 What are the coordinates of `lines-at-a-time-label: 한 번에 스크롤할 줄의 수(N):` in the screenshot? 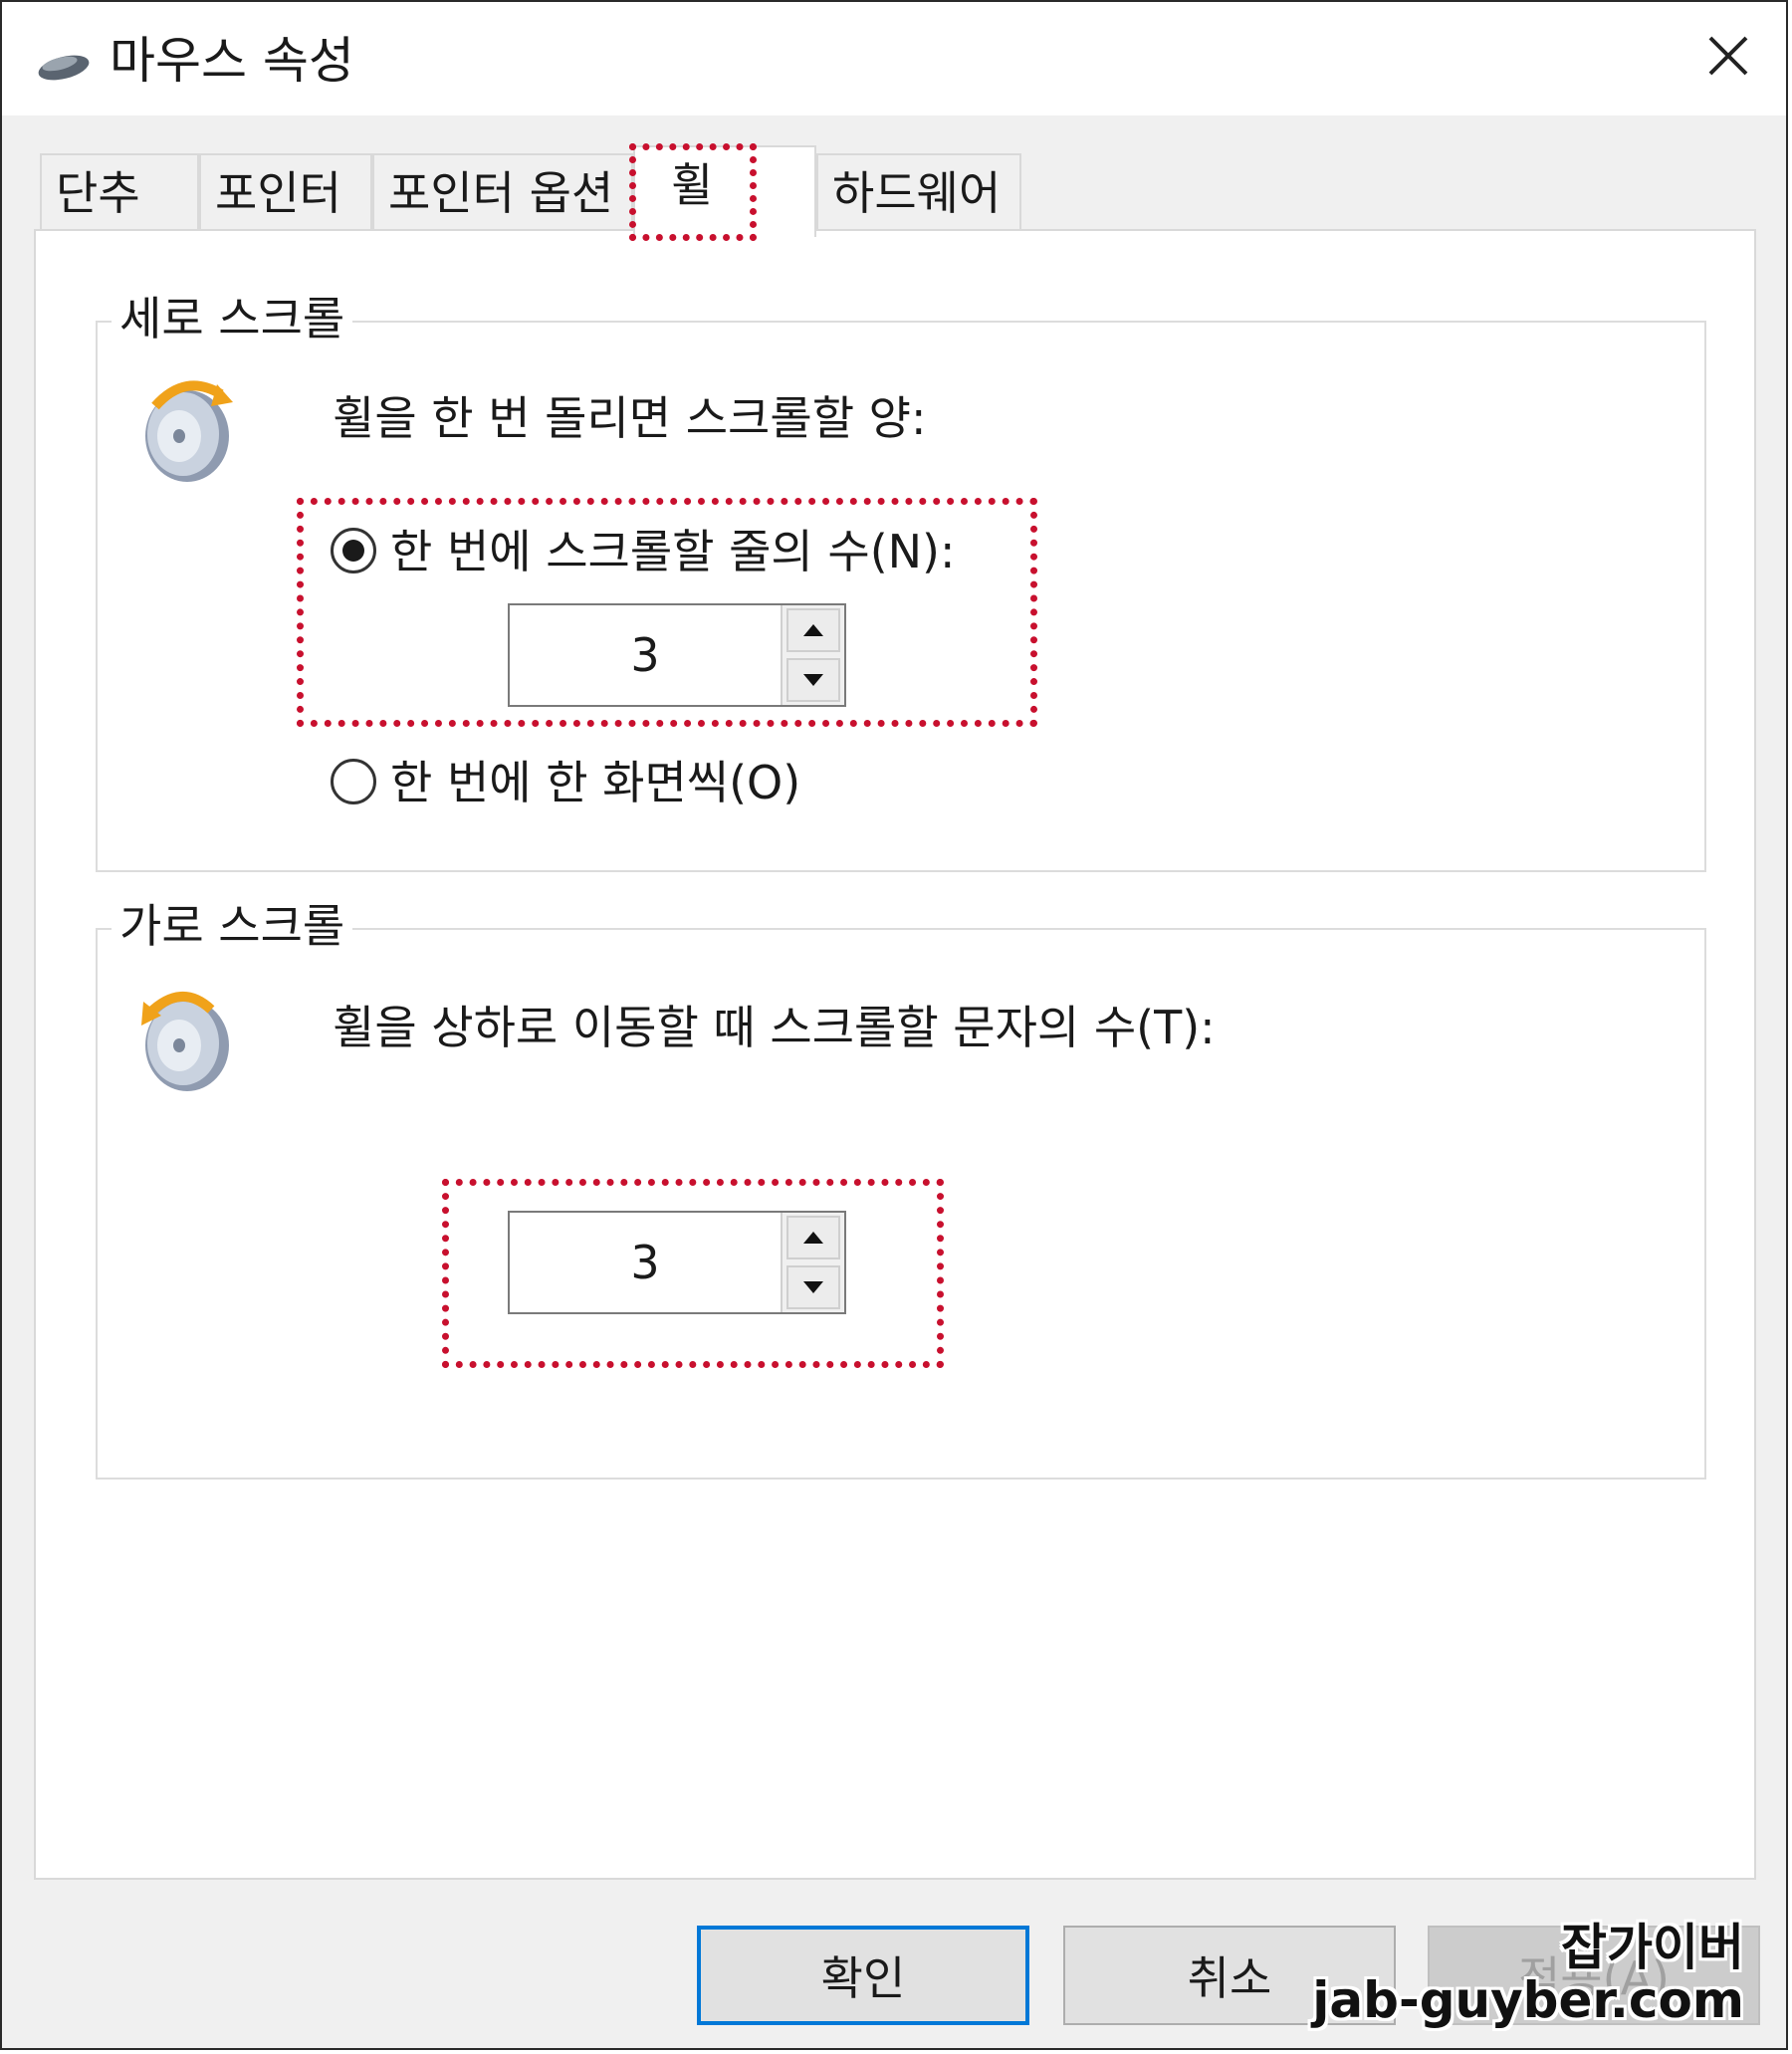 It's located at (673, 551).